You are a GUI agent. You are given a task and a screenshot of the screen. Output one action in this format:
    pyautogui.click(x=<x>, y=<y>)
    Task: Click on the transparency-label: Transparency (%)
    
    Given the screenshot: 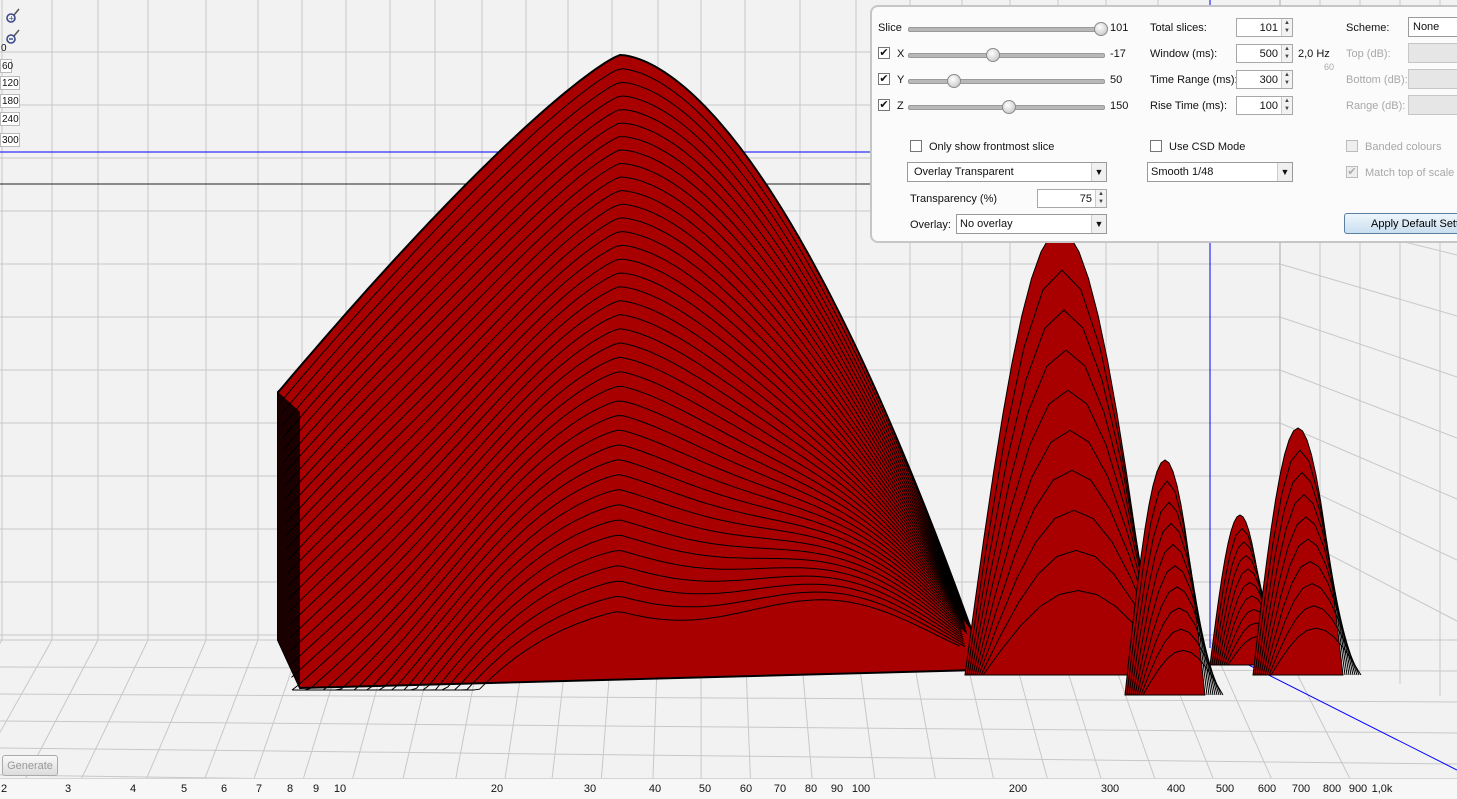 What is the action you would take?
    pyautogui.click(x=953, y=199)
    